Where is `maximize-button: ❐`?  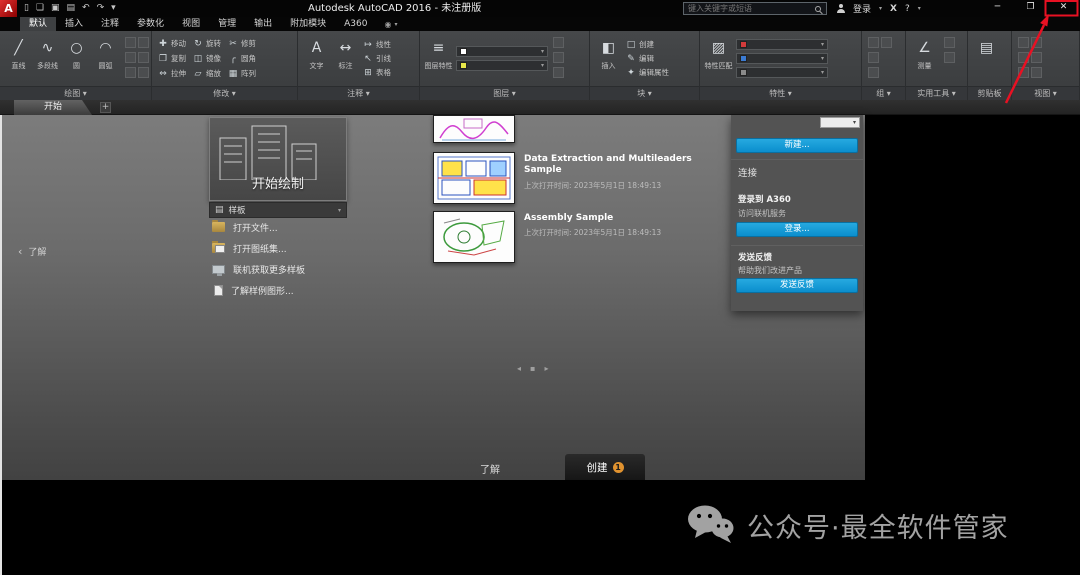 maximize-button: ❐ is located at coordinates (1030, 8).